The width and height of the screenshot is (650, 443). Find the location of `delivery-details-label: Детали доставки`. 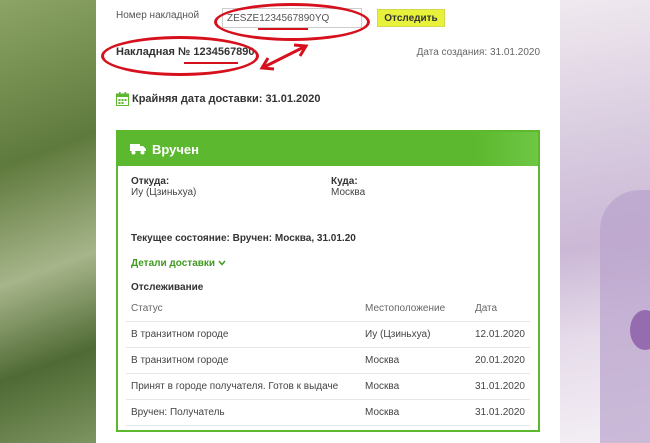

delivery-details-label: Детали доставки is located at coordinates (173, 263).